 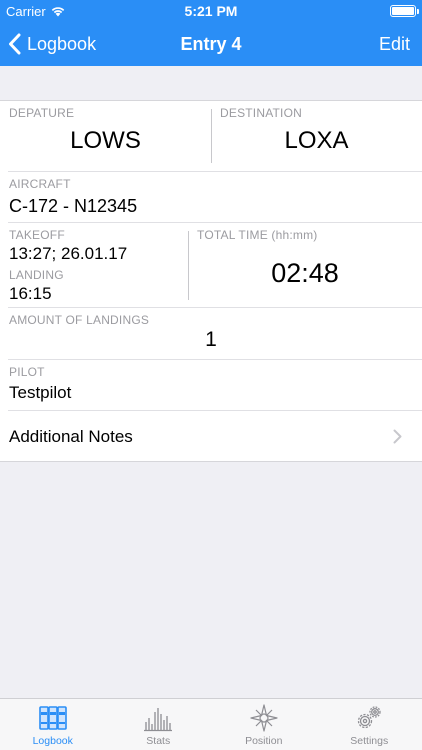 What do you see at coordinates (316, 140) in the screenshot?
I see `destination-value: LOXA` at bounding box center [316, 140].